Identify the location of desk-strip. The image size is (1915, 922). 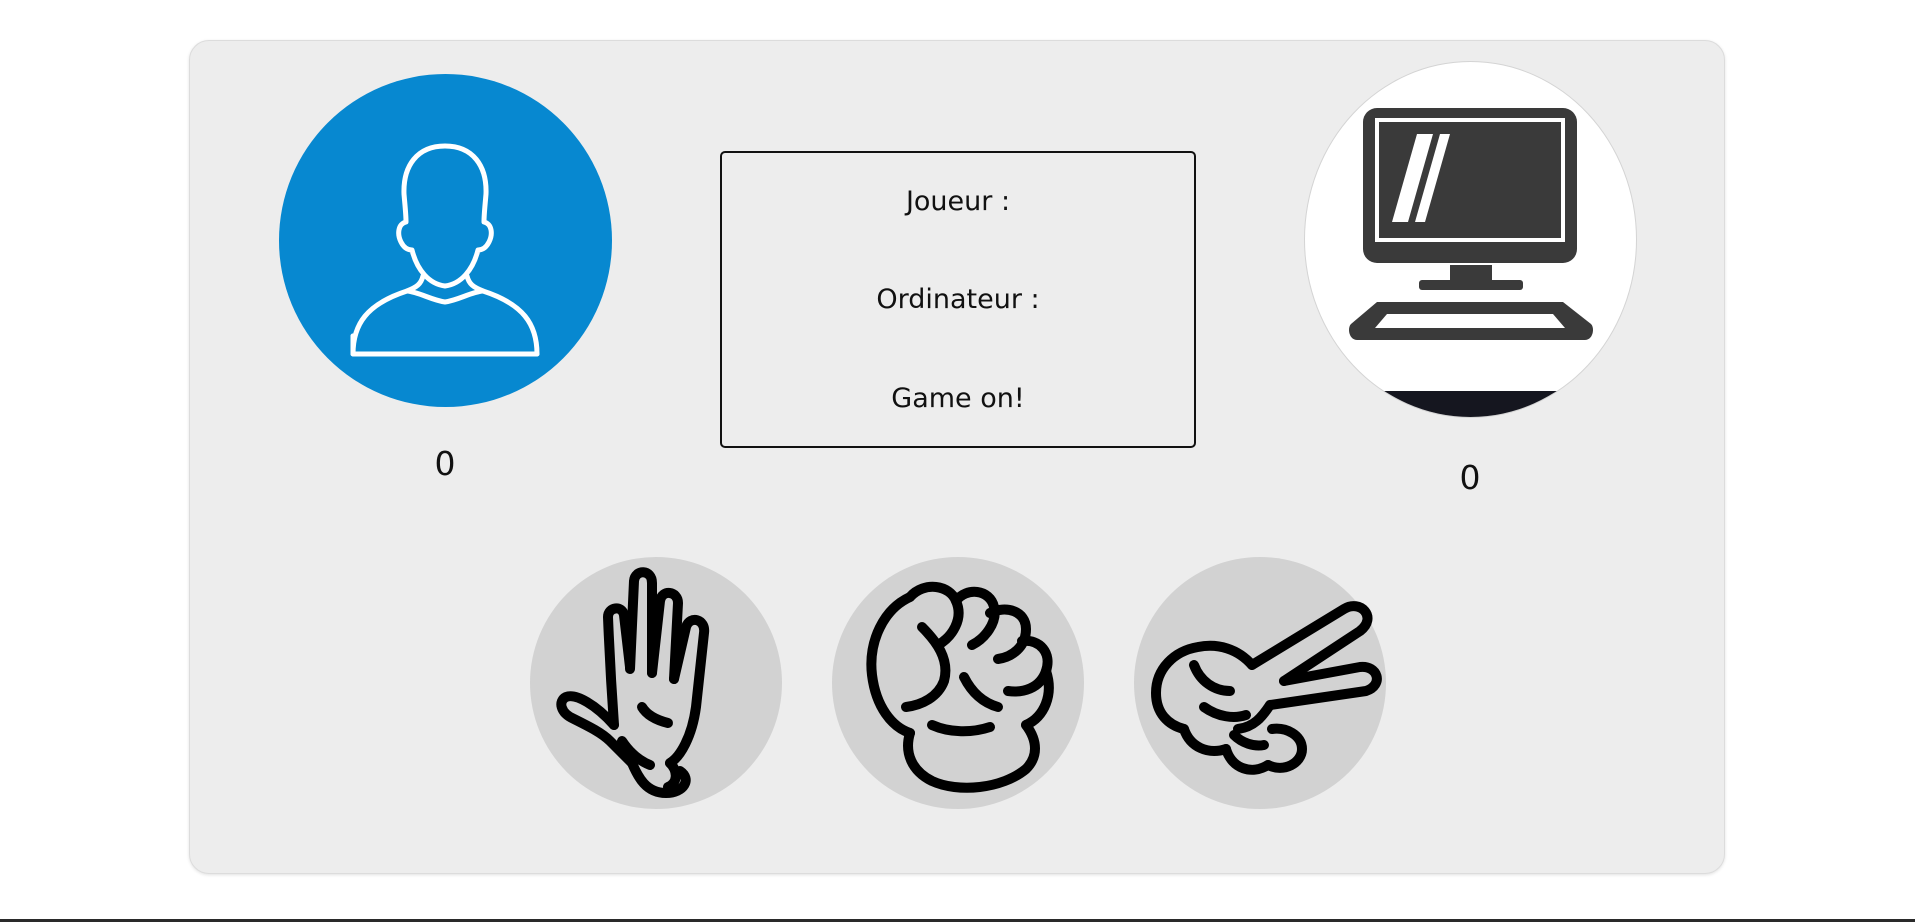
(1470, 404).